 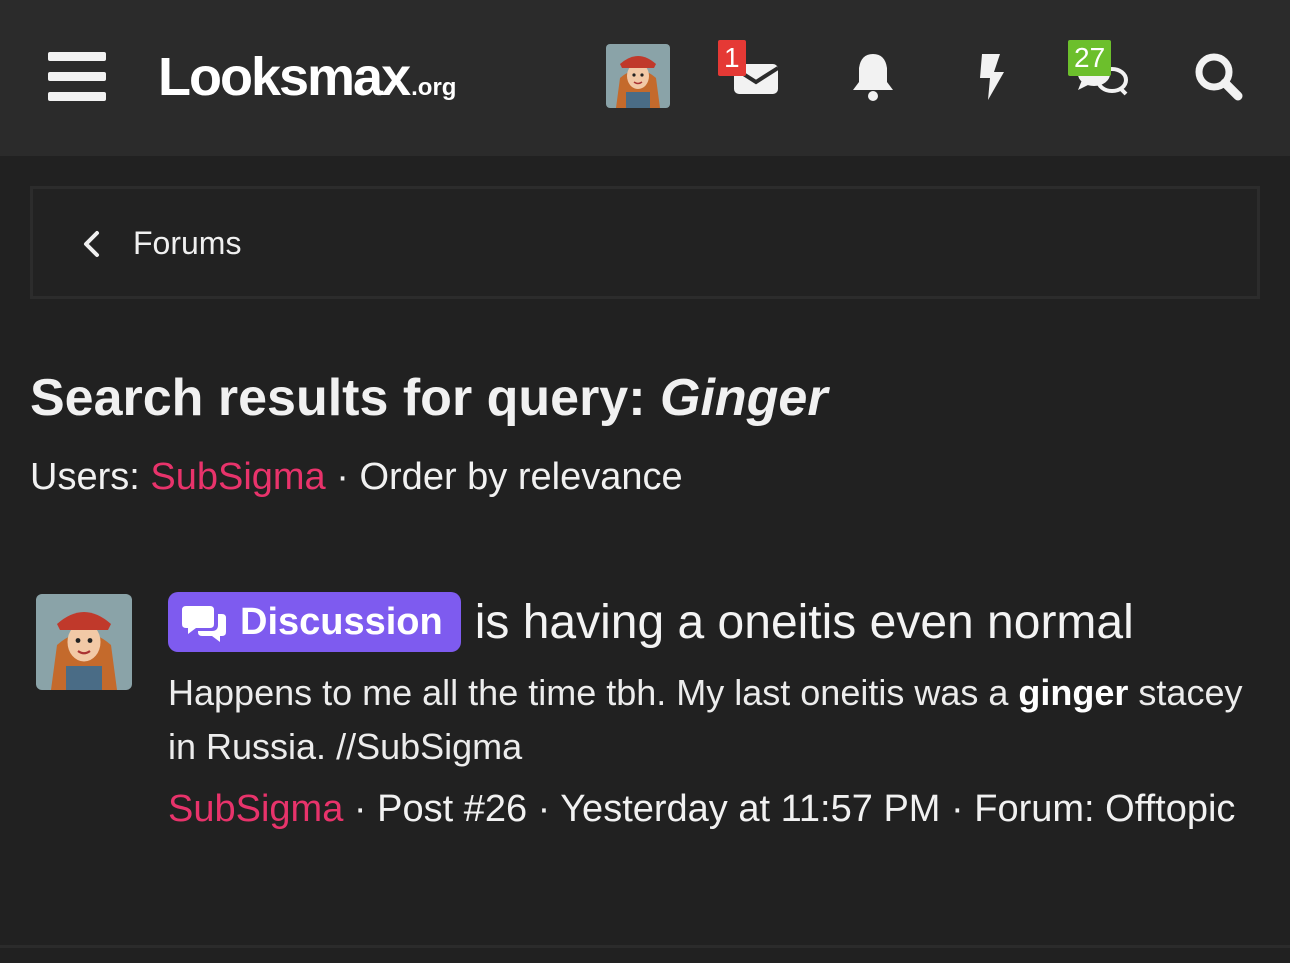 I want to click on post-time: Yesterday at 11:57 PM, so click(x=750, y=809).